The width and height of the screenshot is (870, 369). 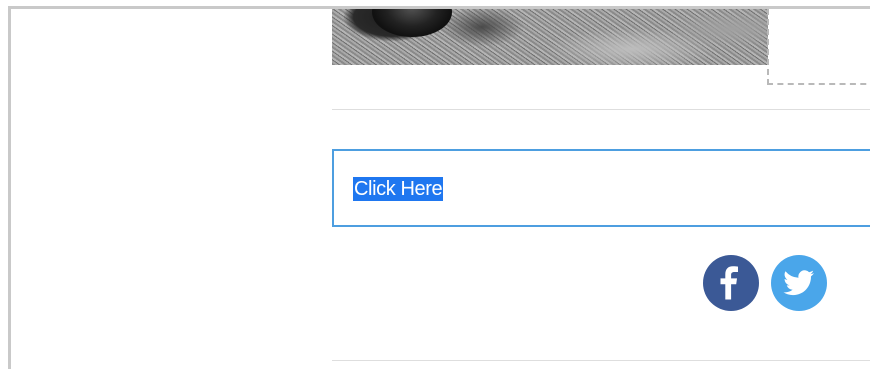 What do you see at coordinates (818, 47) in the screenshot?
I see `empty-image-placeholder` at bounding box center [818, 47].